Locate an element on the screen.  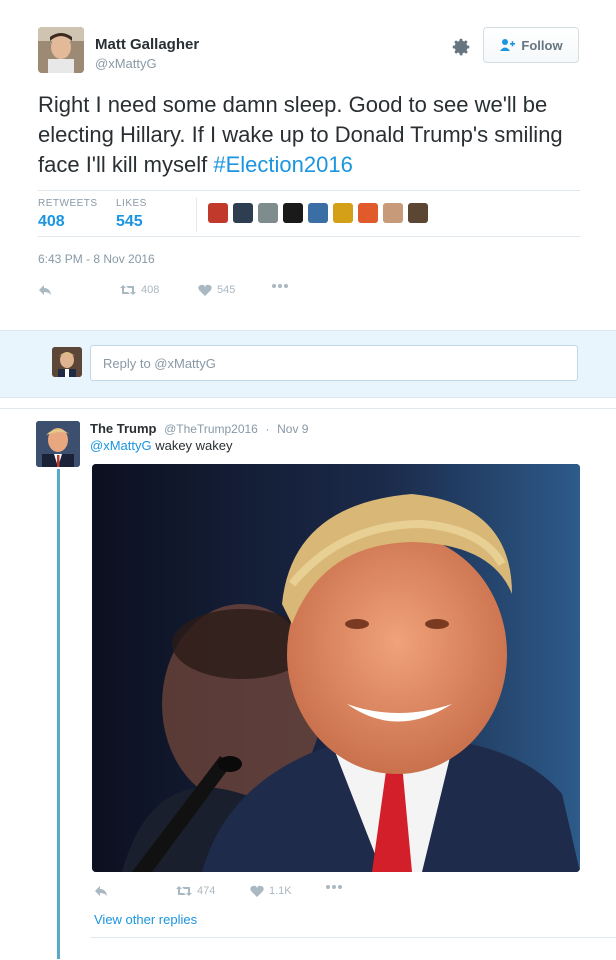
bottom-divider is located at coordinates (353, 937).